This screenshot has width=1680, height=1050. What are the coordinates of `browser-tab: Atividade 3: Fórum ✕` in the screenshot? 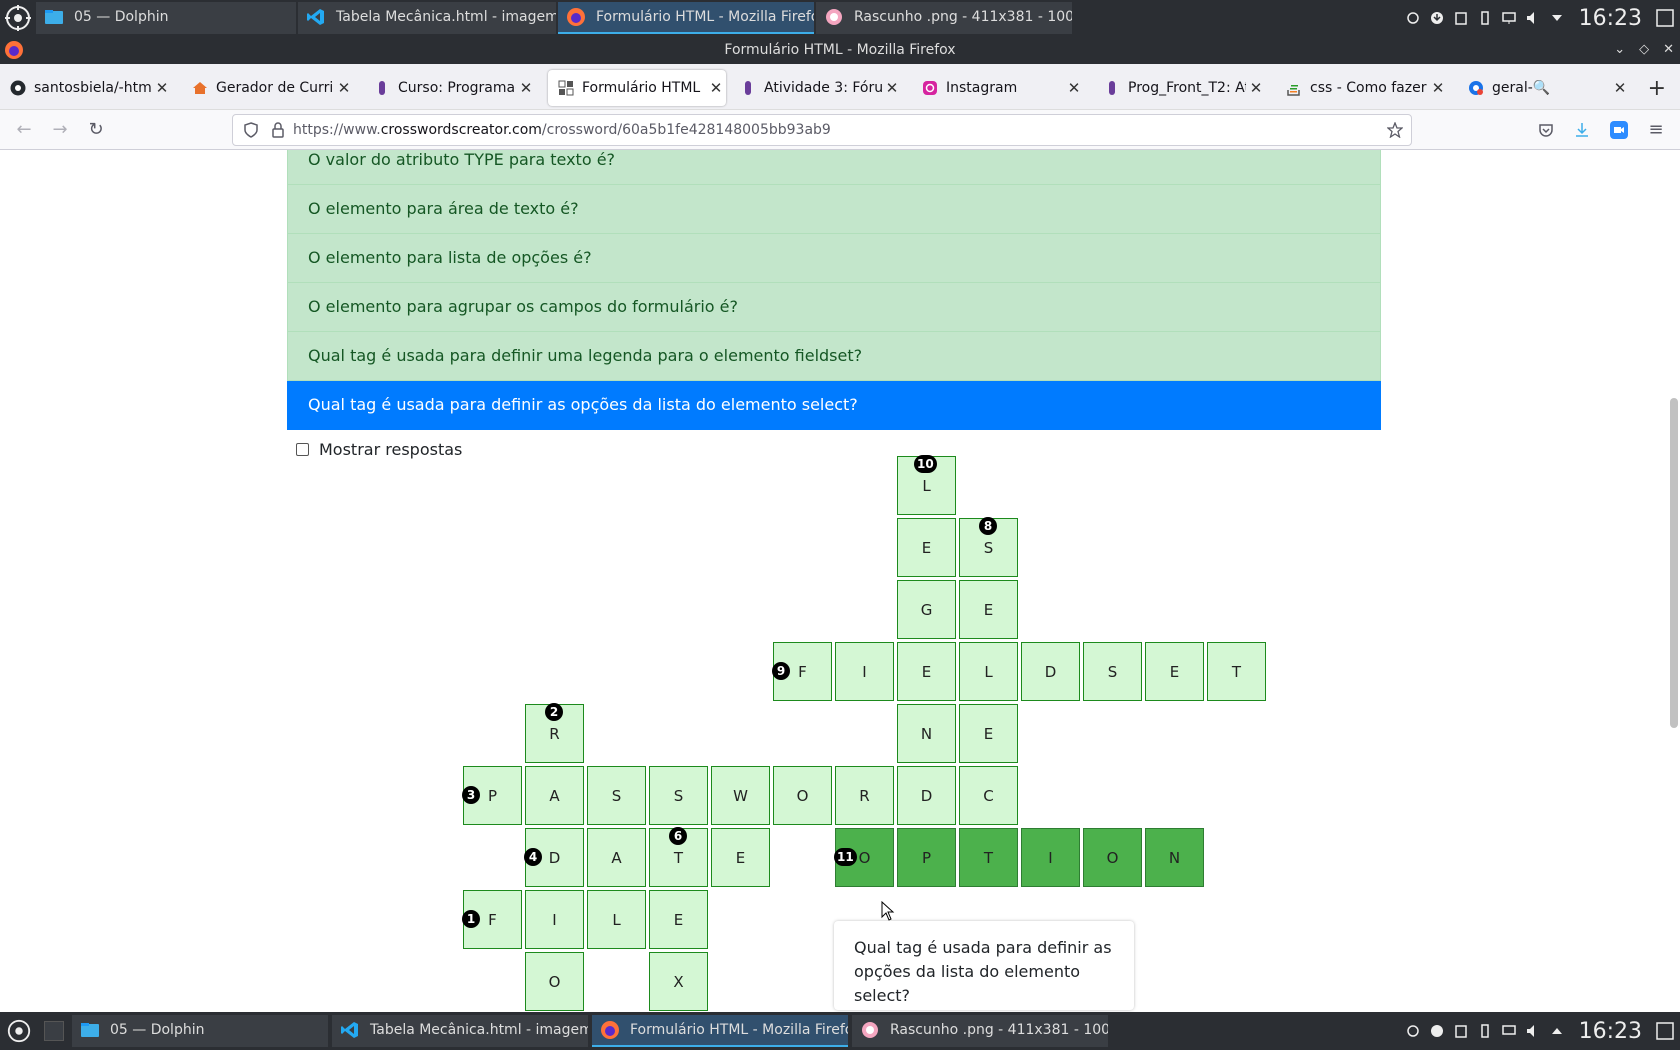 It's located at (816, 88).